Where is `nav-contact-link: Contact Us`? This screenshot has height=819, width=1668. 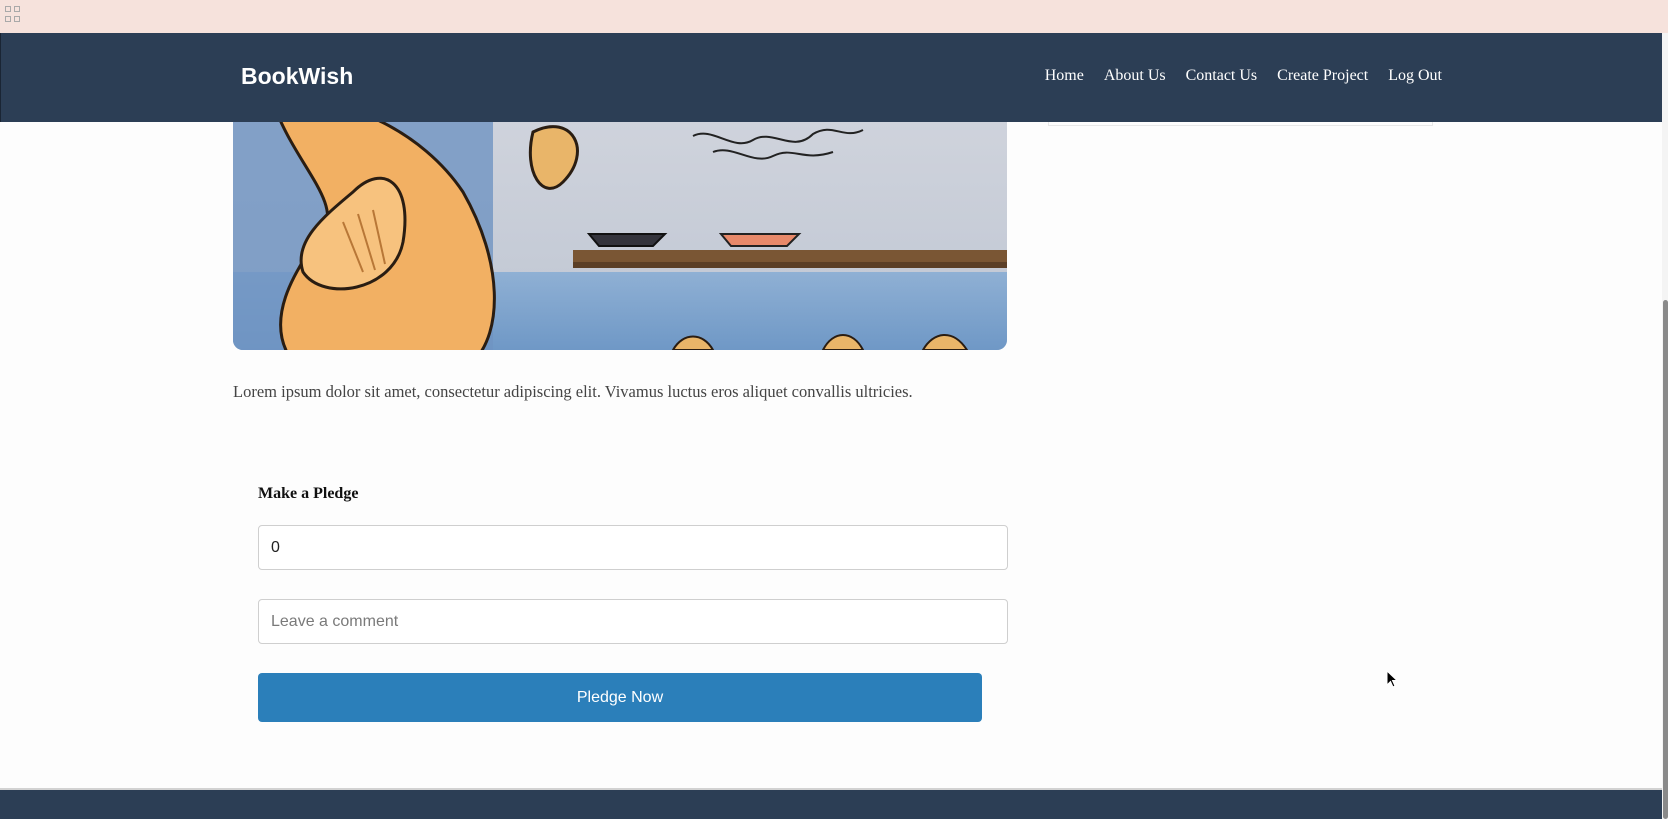
nav-contact-link: Contact Us is located at coordinates (1222, 76).